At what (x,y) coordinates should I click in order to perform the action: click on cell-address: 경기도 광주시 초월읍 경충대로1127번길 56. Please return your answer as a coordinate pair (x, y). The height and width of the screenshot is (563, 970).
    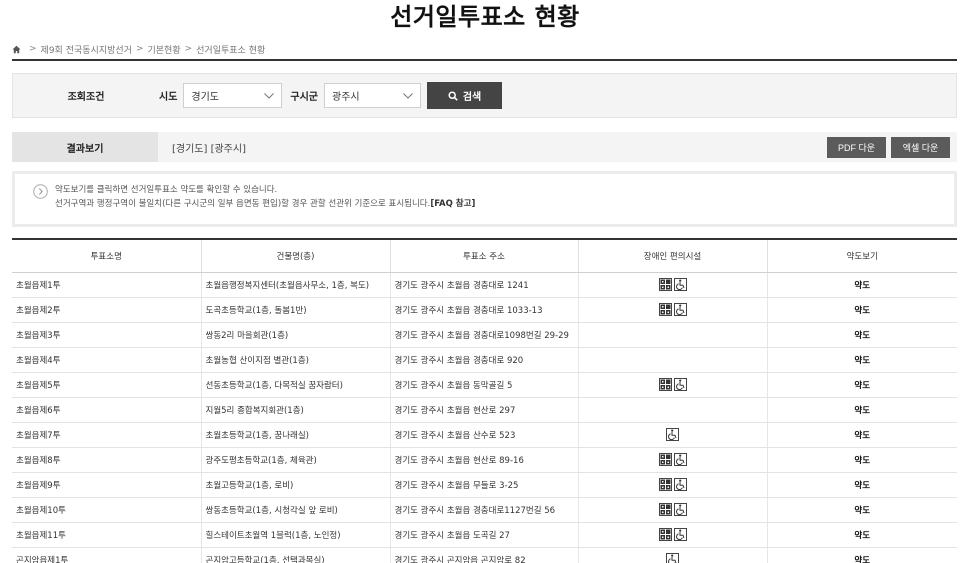
    Looking at the image, I should click on (483, 510).